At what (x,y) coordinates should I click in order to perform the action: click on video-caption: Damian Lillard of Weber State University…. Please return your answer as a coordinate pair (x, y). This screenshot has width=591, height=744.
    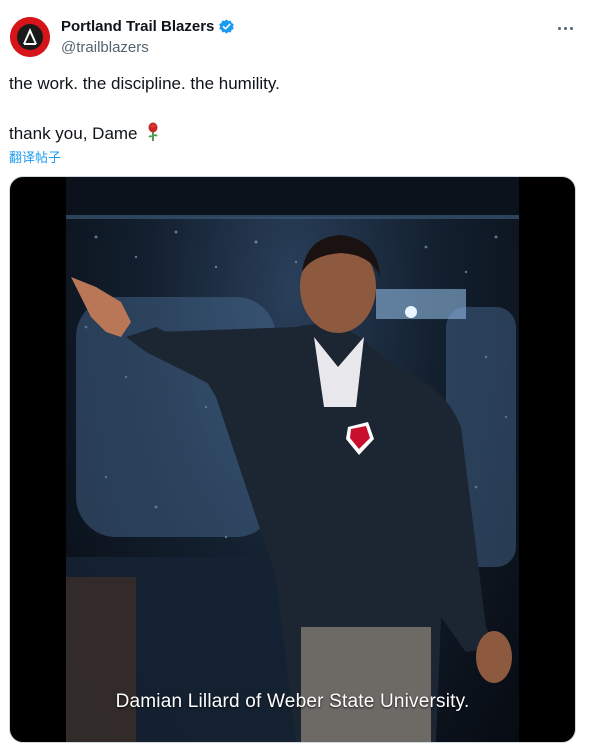
    Looking at the image, I should click on (292, 701).